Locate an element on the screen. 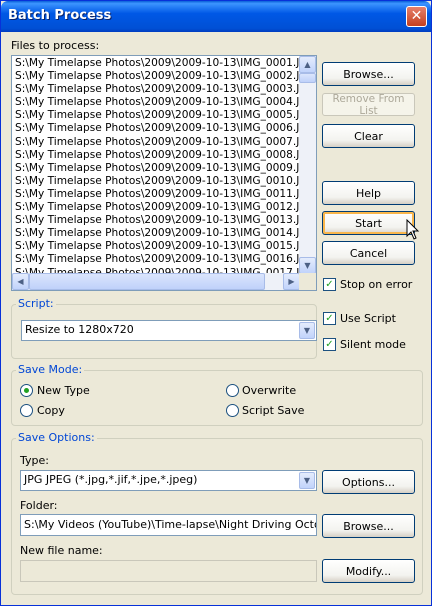 Image resolution: width=432 pixels, height=606 pixels. use-script-checkbox: ✓ is located at coordinates (329, 318).